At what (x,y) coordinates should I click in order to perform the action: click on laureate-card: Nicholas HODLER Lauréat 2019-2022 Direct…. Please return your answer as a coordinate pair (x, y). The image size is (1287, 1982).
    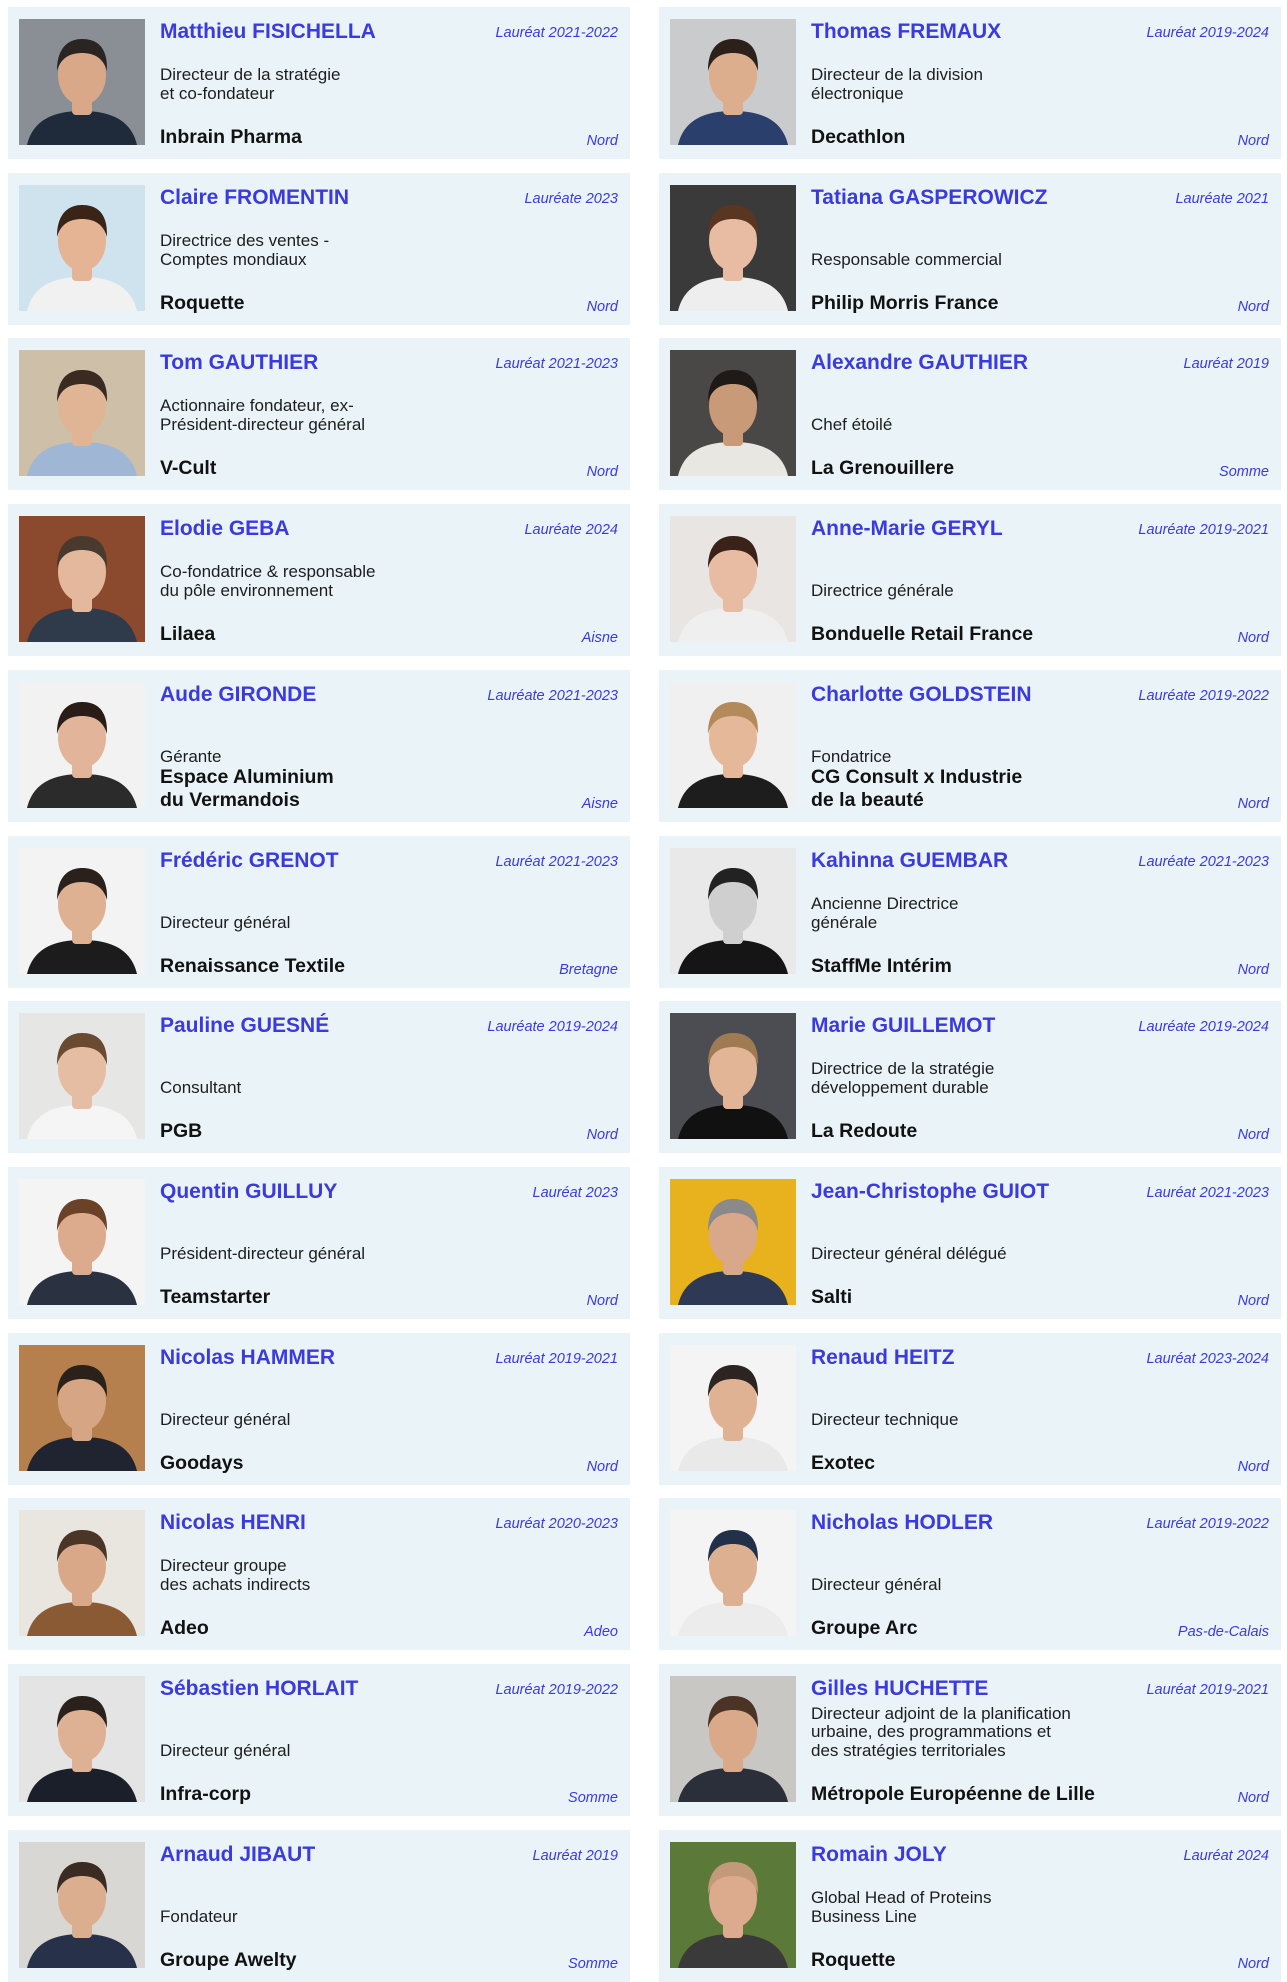
    Looking at the image, I should click on (970, 1574).